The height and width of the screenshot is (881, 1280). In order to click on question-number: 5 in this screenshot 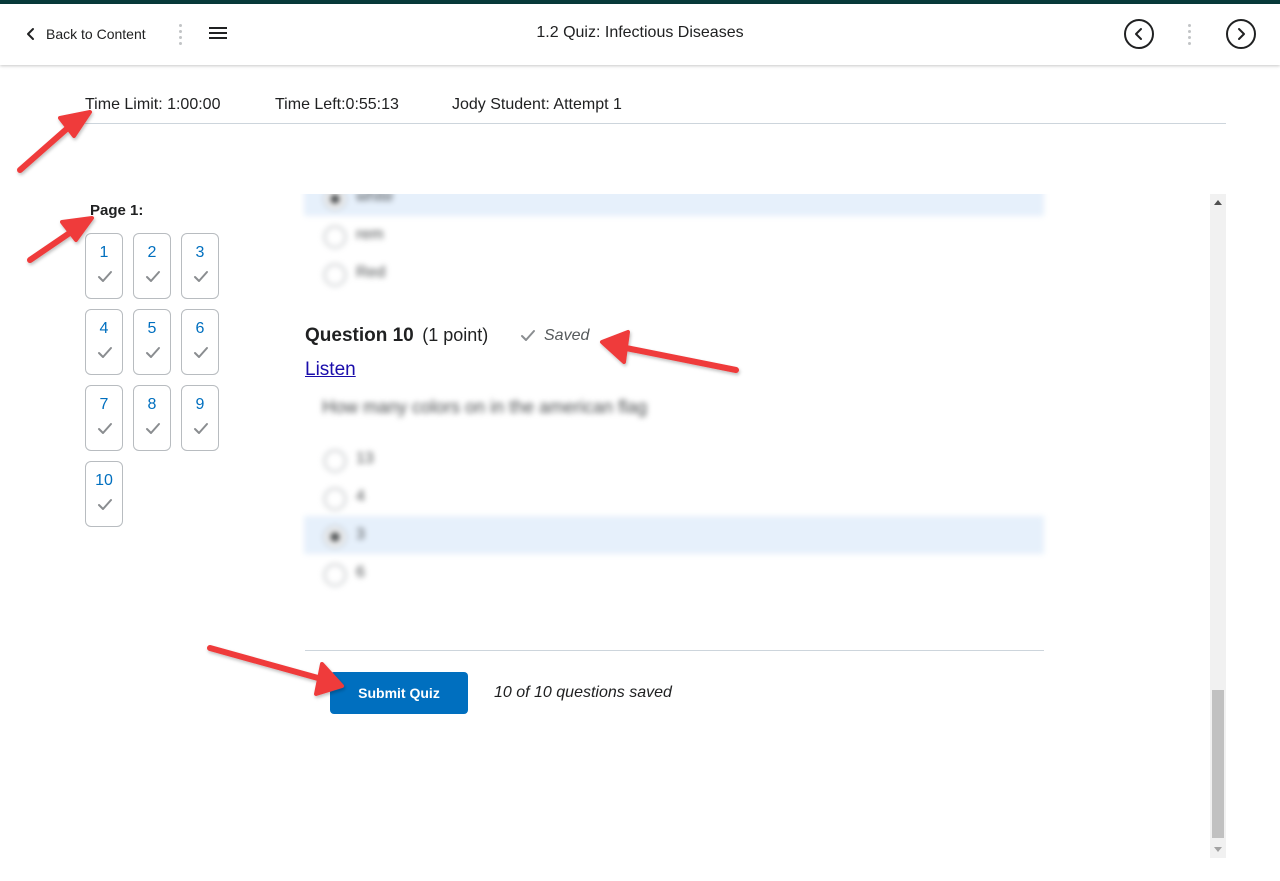, I will do `click(152, 328)`.